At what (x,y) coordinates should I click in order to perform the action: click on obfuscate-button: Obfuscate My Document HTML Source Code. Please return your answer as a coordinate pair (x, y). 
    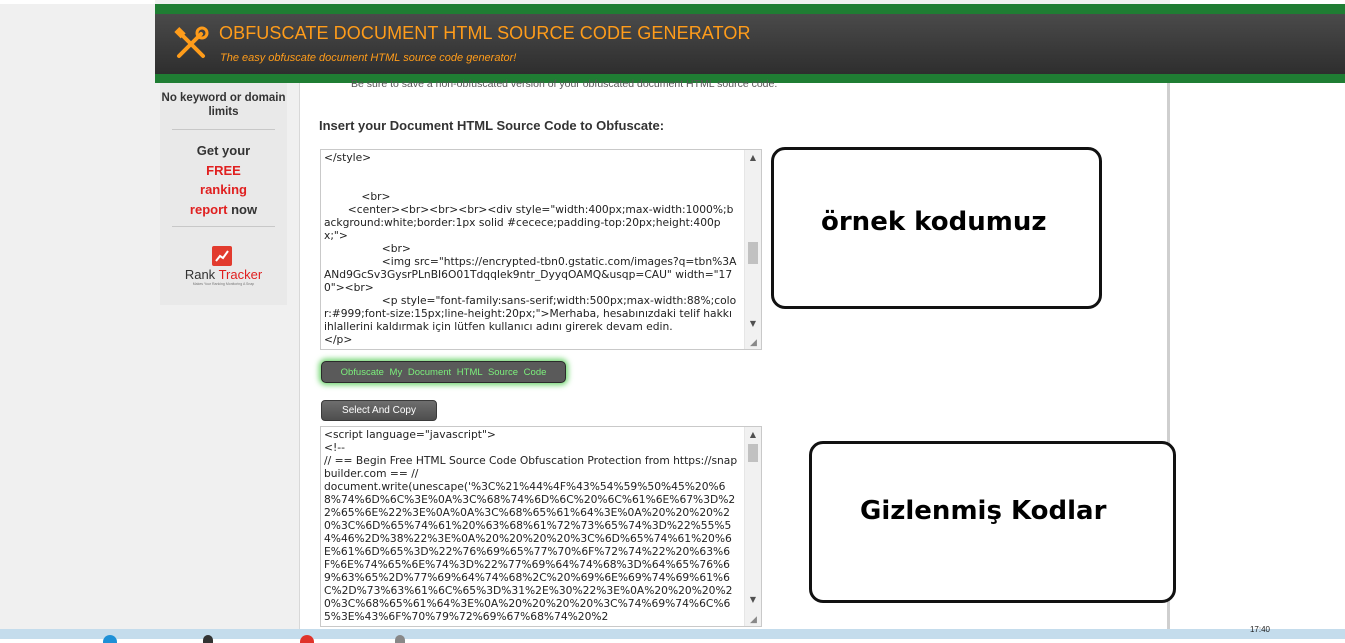
    Looking at the image, I should click on (443, 372).